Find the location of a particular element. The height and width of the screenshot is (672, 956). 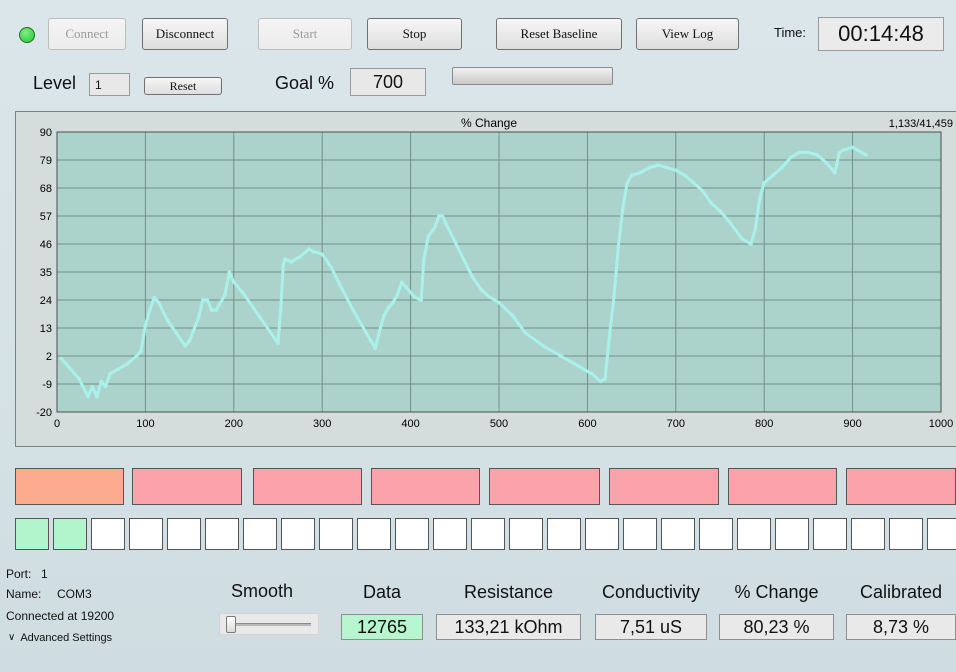

smooth-slider-track is located at coordinates (271, 624).